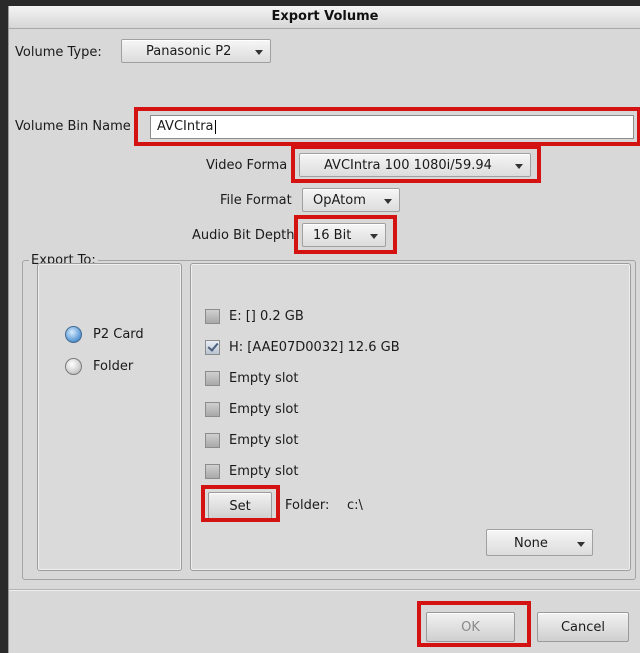  I want to click on file-format-value: OpAtom, so click(339, 200).